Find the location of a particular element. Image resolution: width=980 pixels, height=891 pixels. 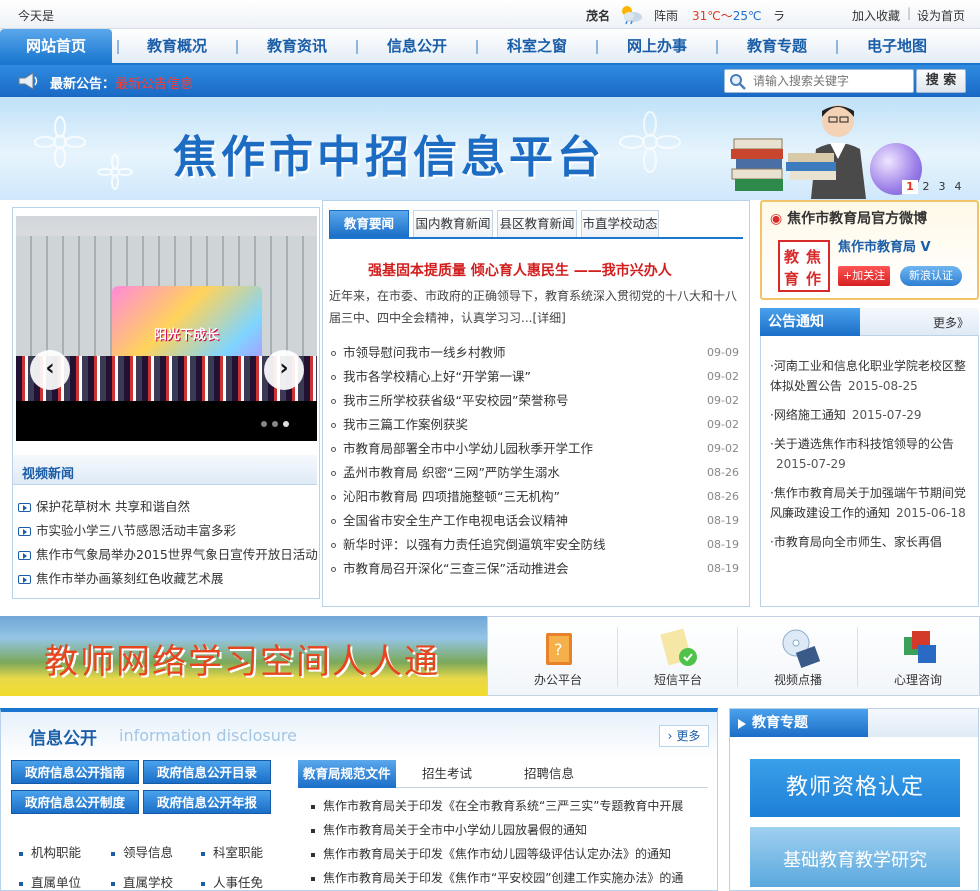

search-button: 搜 索 is located at coordinates (941, 81).